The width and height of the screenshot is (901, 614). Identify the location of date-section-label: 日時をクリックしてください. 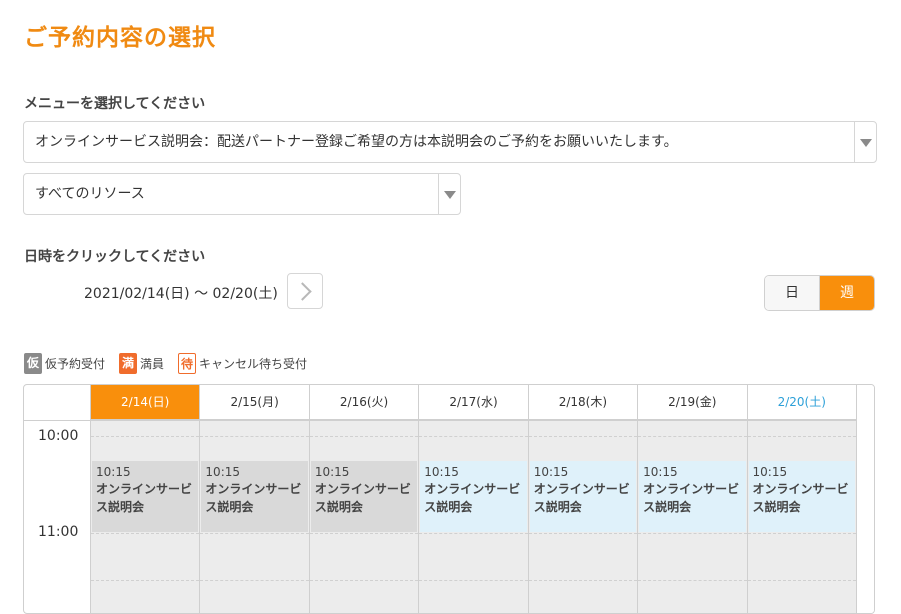
(115, 257).